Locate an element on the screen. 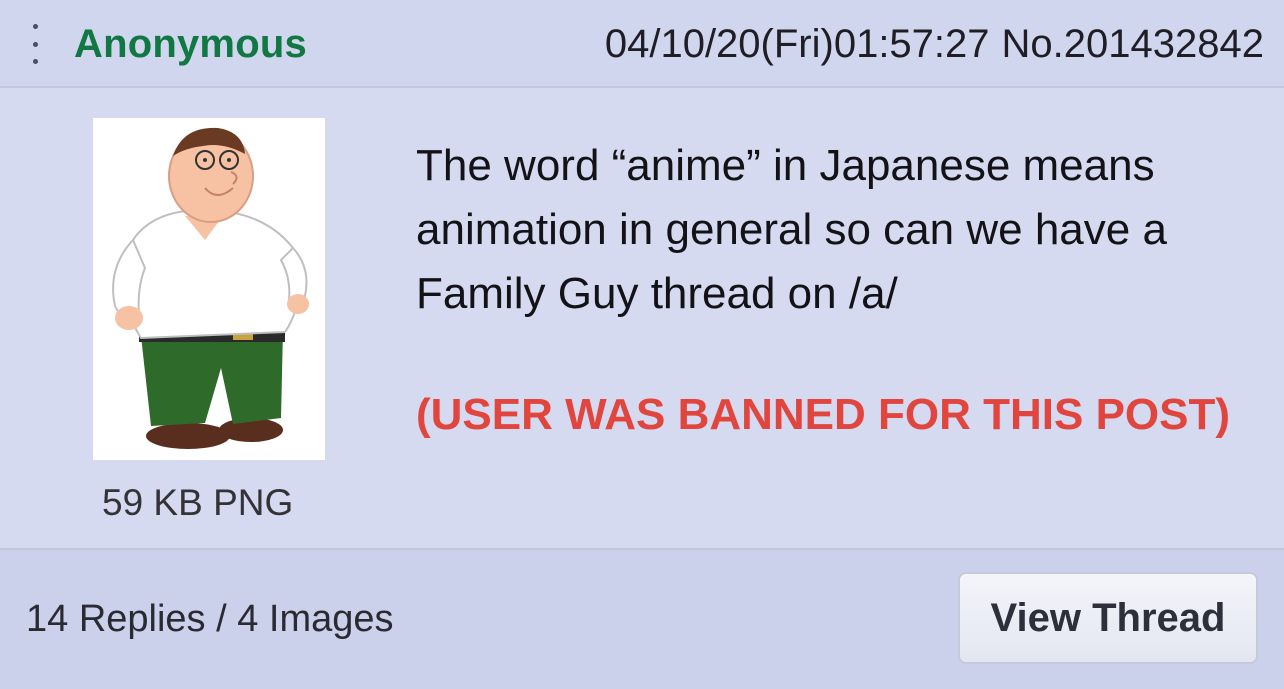 Image resolution: width=1284 pixels, height=689 pixels. post-datetime: 04/10/20(Fri)01:57:27 is located at coordinates (797, 44).